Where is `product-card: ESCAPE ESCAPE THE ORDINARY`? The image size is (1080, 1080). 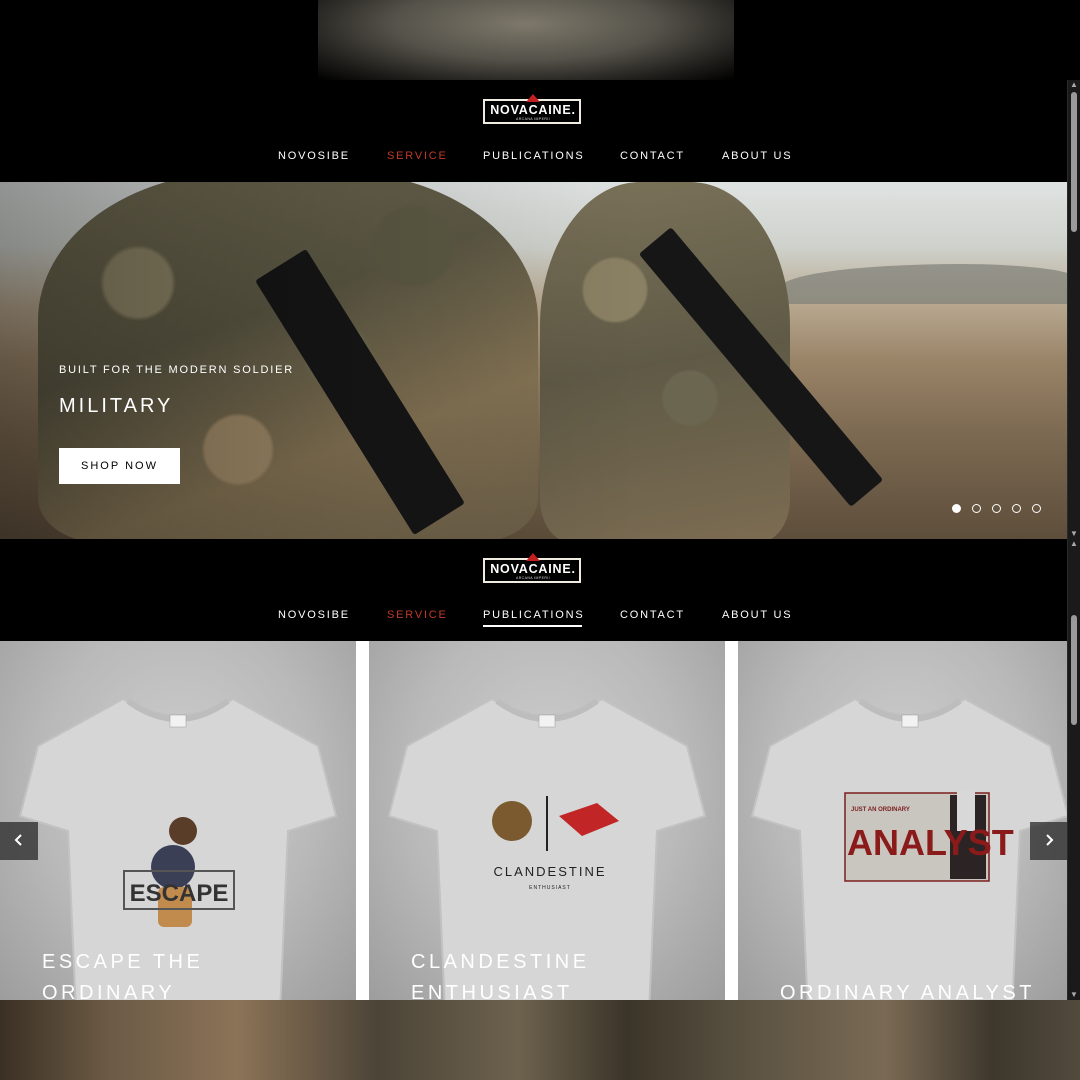 product-card: ESCAPE ESCAPE THE ORDINARY is located at coordinates (178, 820).